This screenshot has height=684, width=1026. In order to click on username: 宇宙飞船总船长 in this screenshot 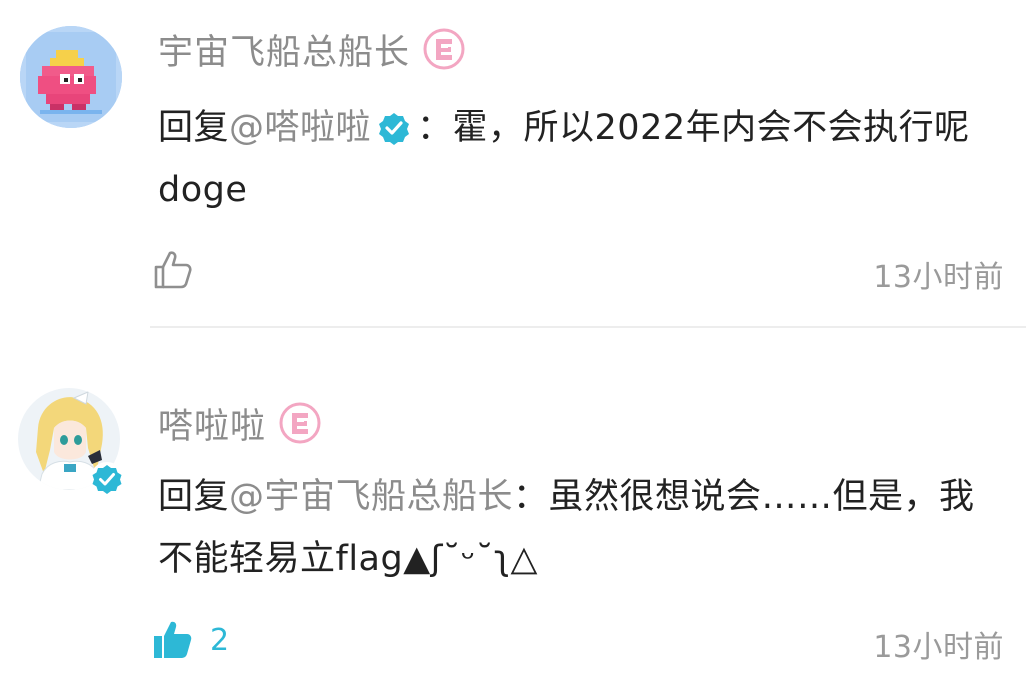, I will do `click(284, 49)`.